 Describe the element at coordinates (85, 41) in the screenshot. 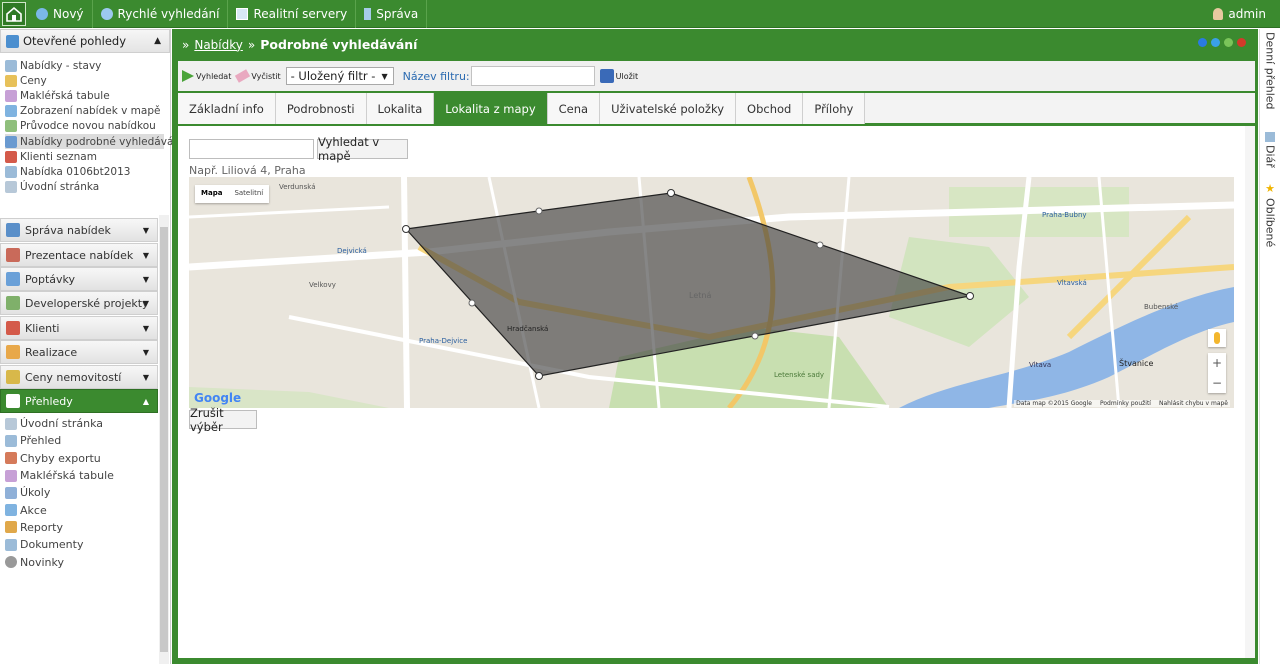

I see `open-views-header: Otevřené pohledy ▲` at that location.